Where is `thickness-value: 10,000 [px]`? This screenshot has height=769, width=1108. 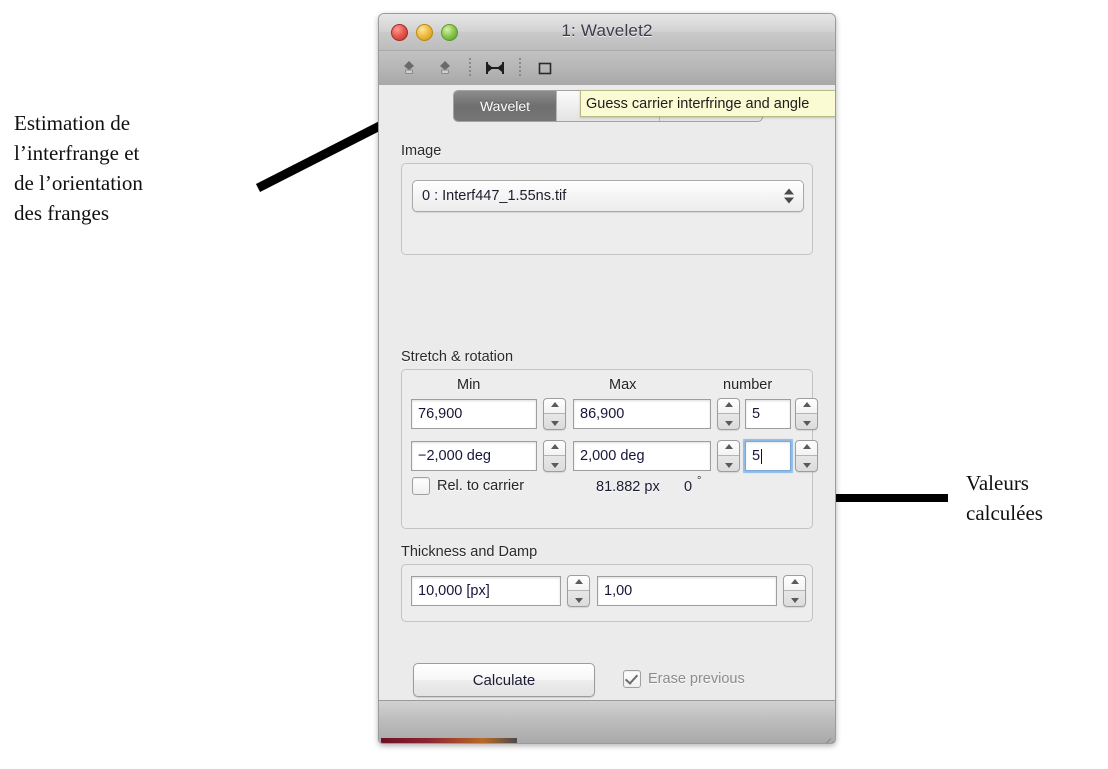 thickness-value: 10,000 [px] is located at coordinates (454, 591).